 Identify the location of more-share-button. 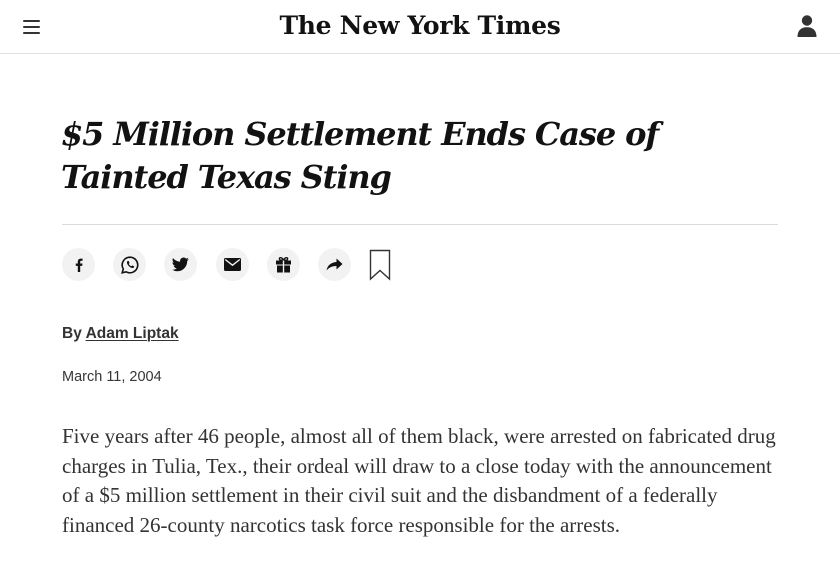
(334, 264).